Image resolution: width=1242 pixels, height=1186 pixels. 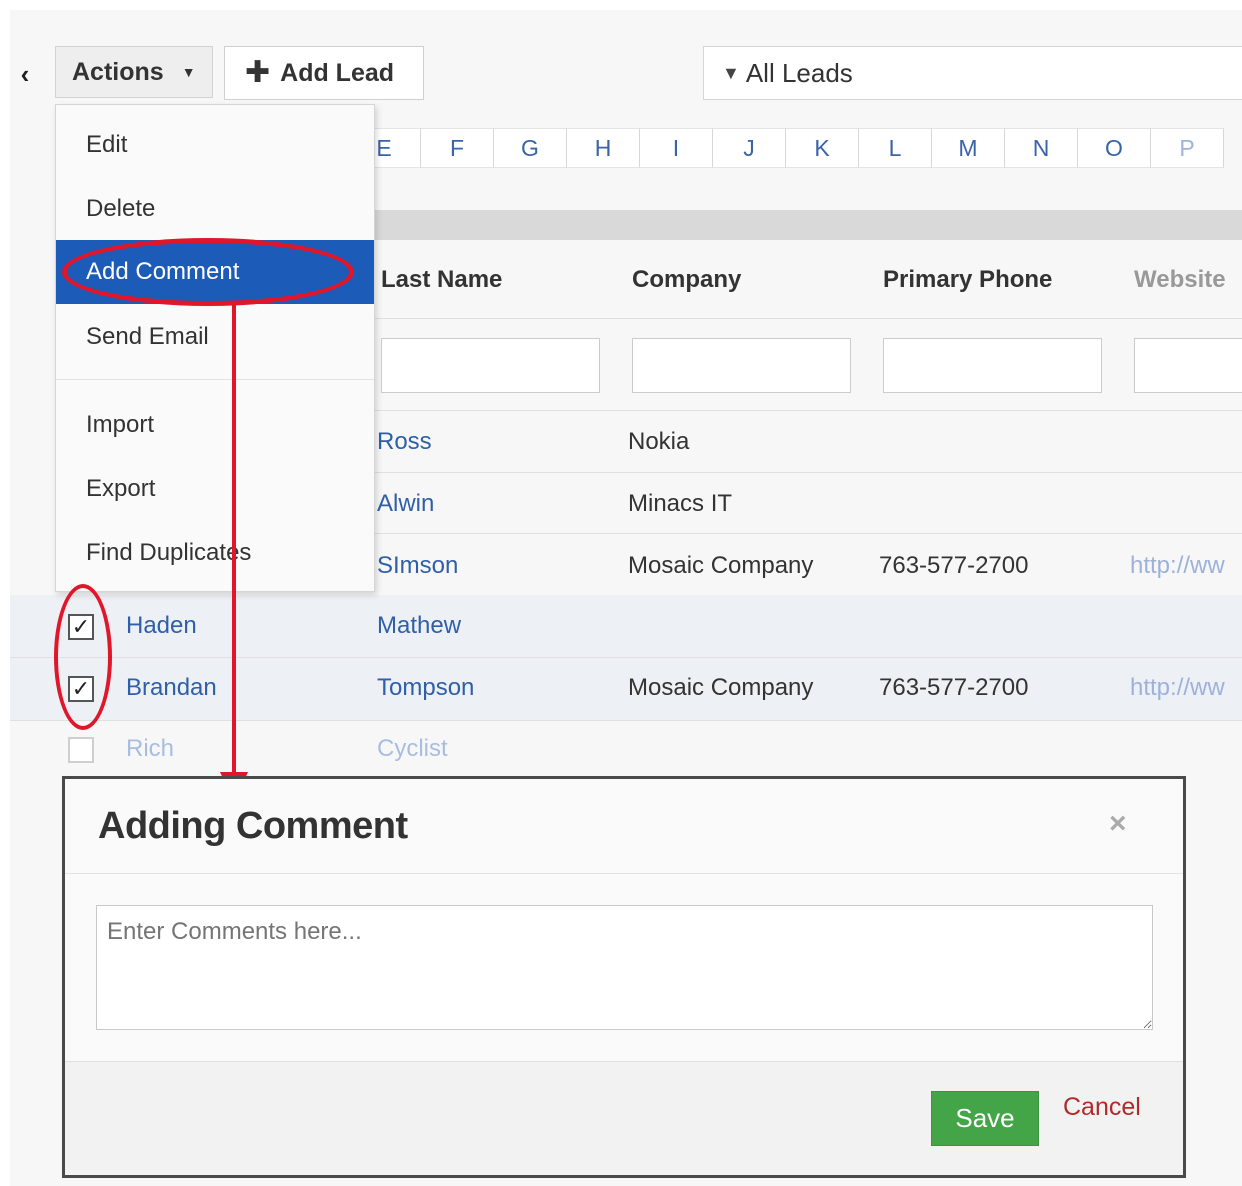 What do you see at coordinates (425, 688) in the screenshot?
I see `table-row-last-name: Tompson` at bounding box center [425, 688].